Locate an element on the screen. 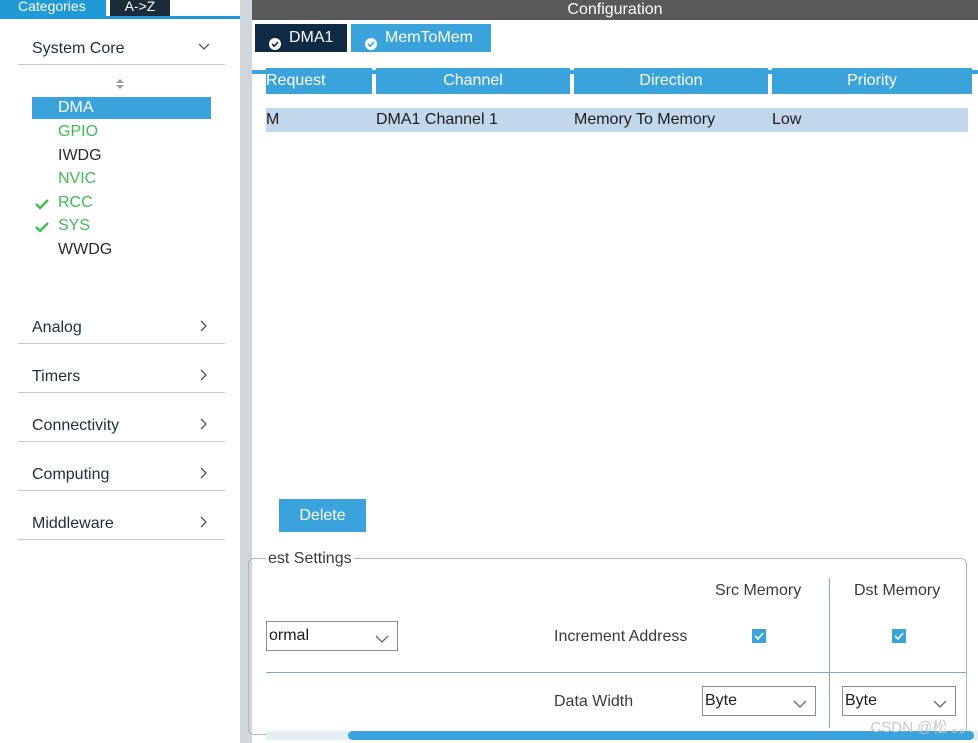 Image resolution: width=978 pixels, height=743 pixels. category-system-core: System Core is located at coordinates (121, 47).